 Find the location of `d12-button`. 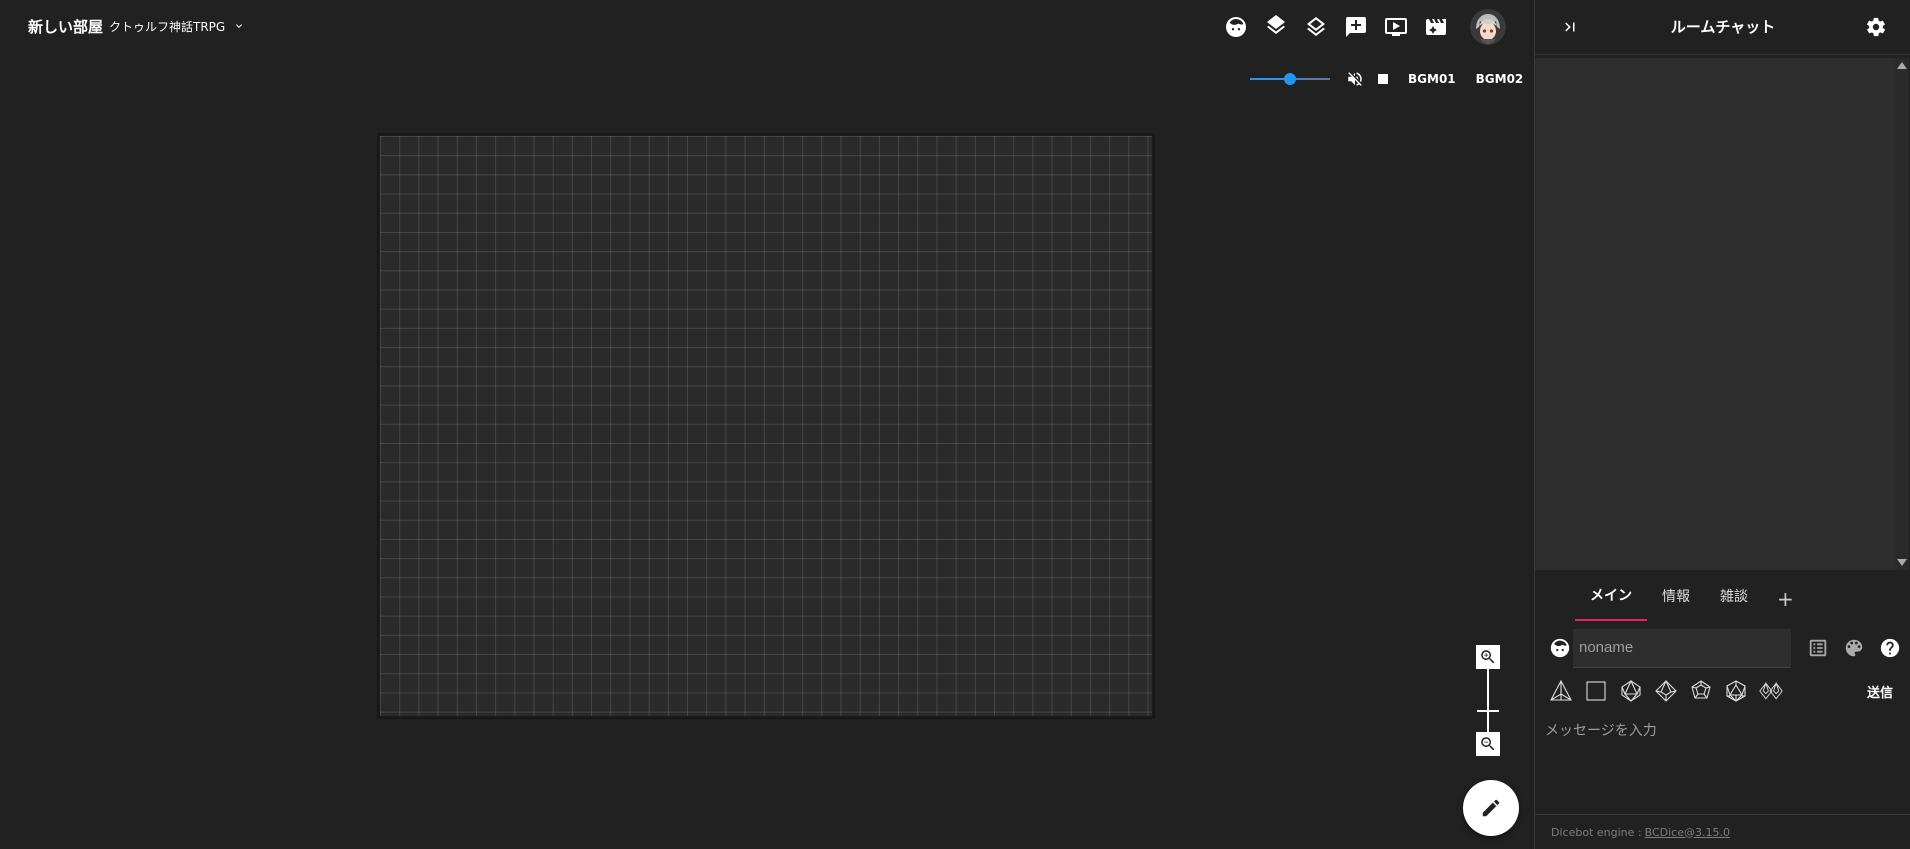

d12-button is located at coordinates (1701, 691).